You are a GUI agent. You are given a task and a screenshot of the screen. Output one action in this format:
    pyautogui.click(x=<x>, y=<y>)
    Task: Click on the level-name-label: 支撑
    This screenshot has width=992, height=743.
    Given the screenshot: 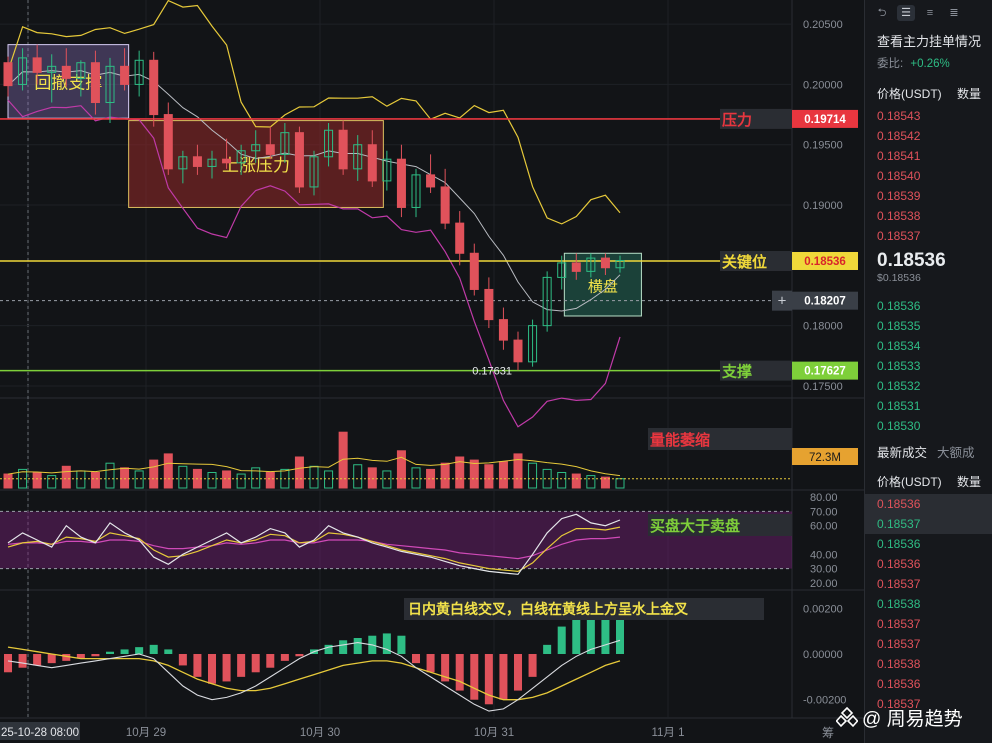 What is the action you would take?
    pyautogui.click(x=736, y=372)
    